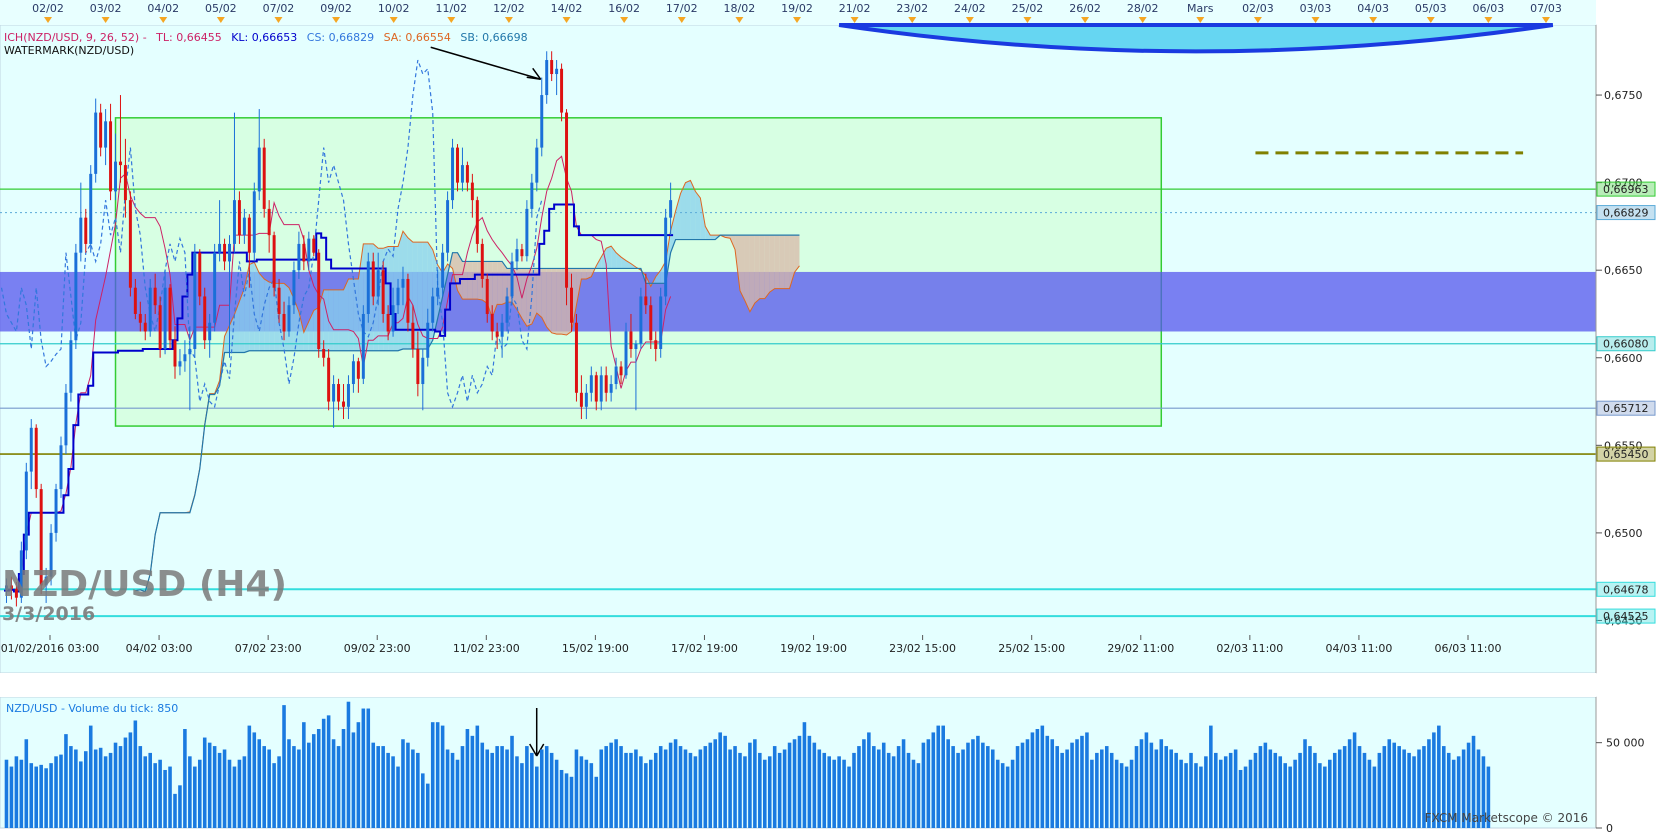 This screenshot has width=1663, height=838. Describe the element at coordinates (509, 8) in the screenshot. I see `top-date-label: 12/02` at that location.